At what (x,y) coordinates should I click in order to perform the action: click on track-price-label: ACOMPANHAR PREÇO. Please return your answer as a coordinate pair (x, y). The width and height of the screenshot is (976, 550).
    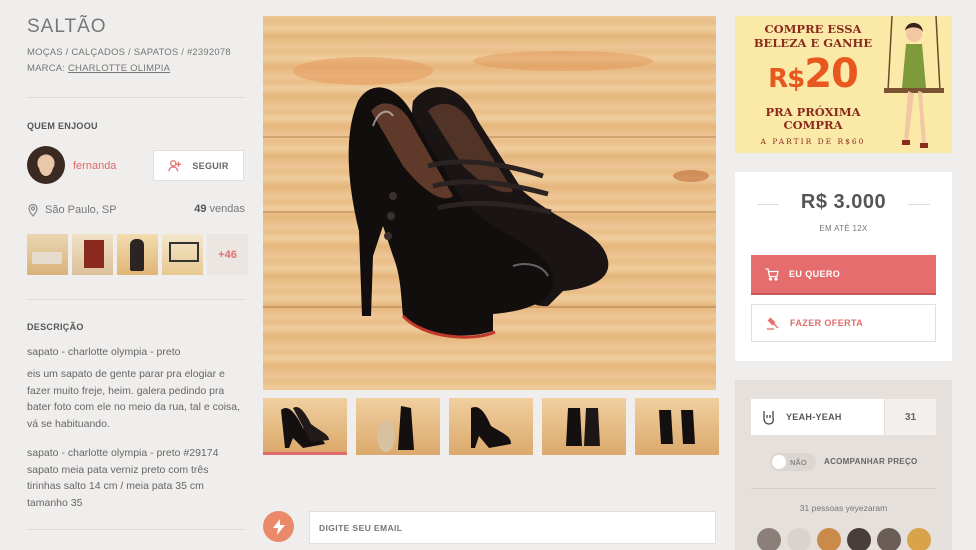
    Looking at the image, I should click on (871, 461).